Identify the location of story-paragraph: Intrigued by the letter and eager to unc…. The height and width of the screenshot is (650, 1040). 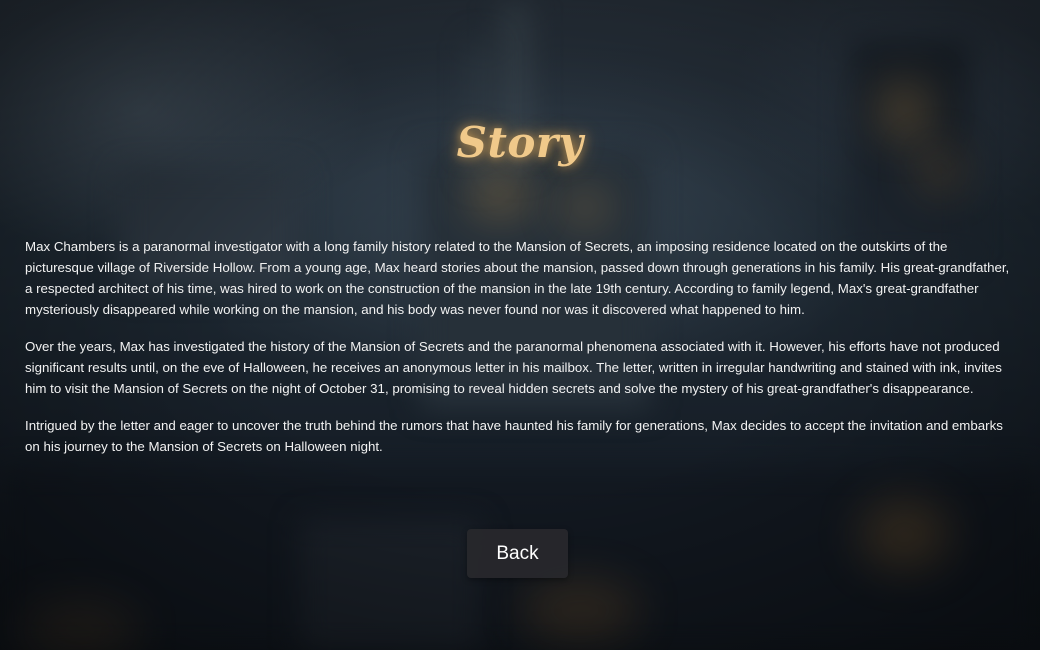
(514, 436).